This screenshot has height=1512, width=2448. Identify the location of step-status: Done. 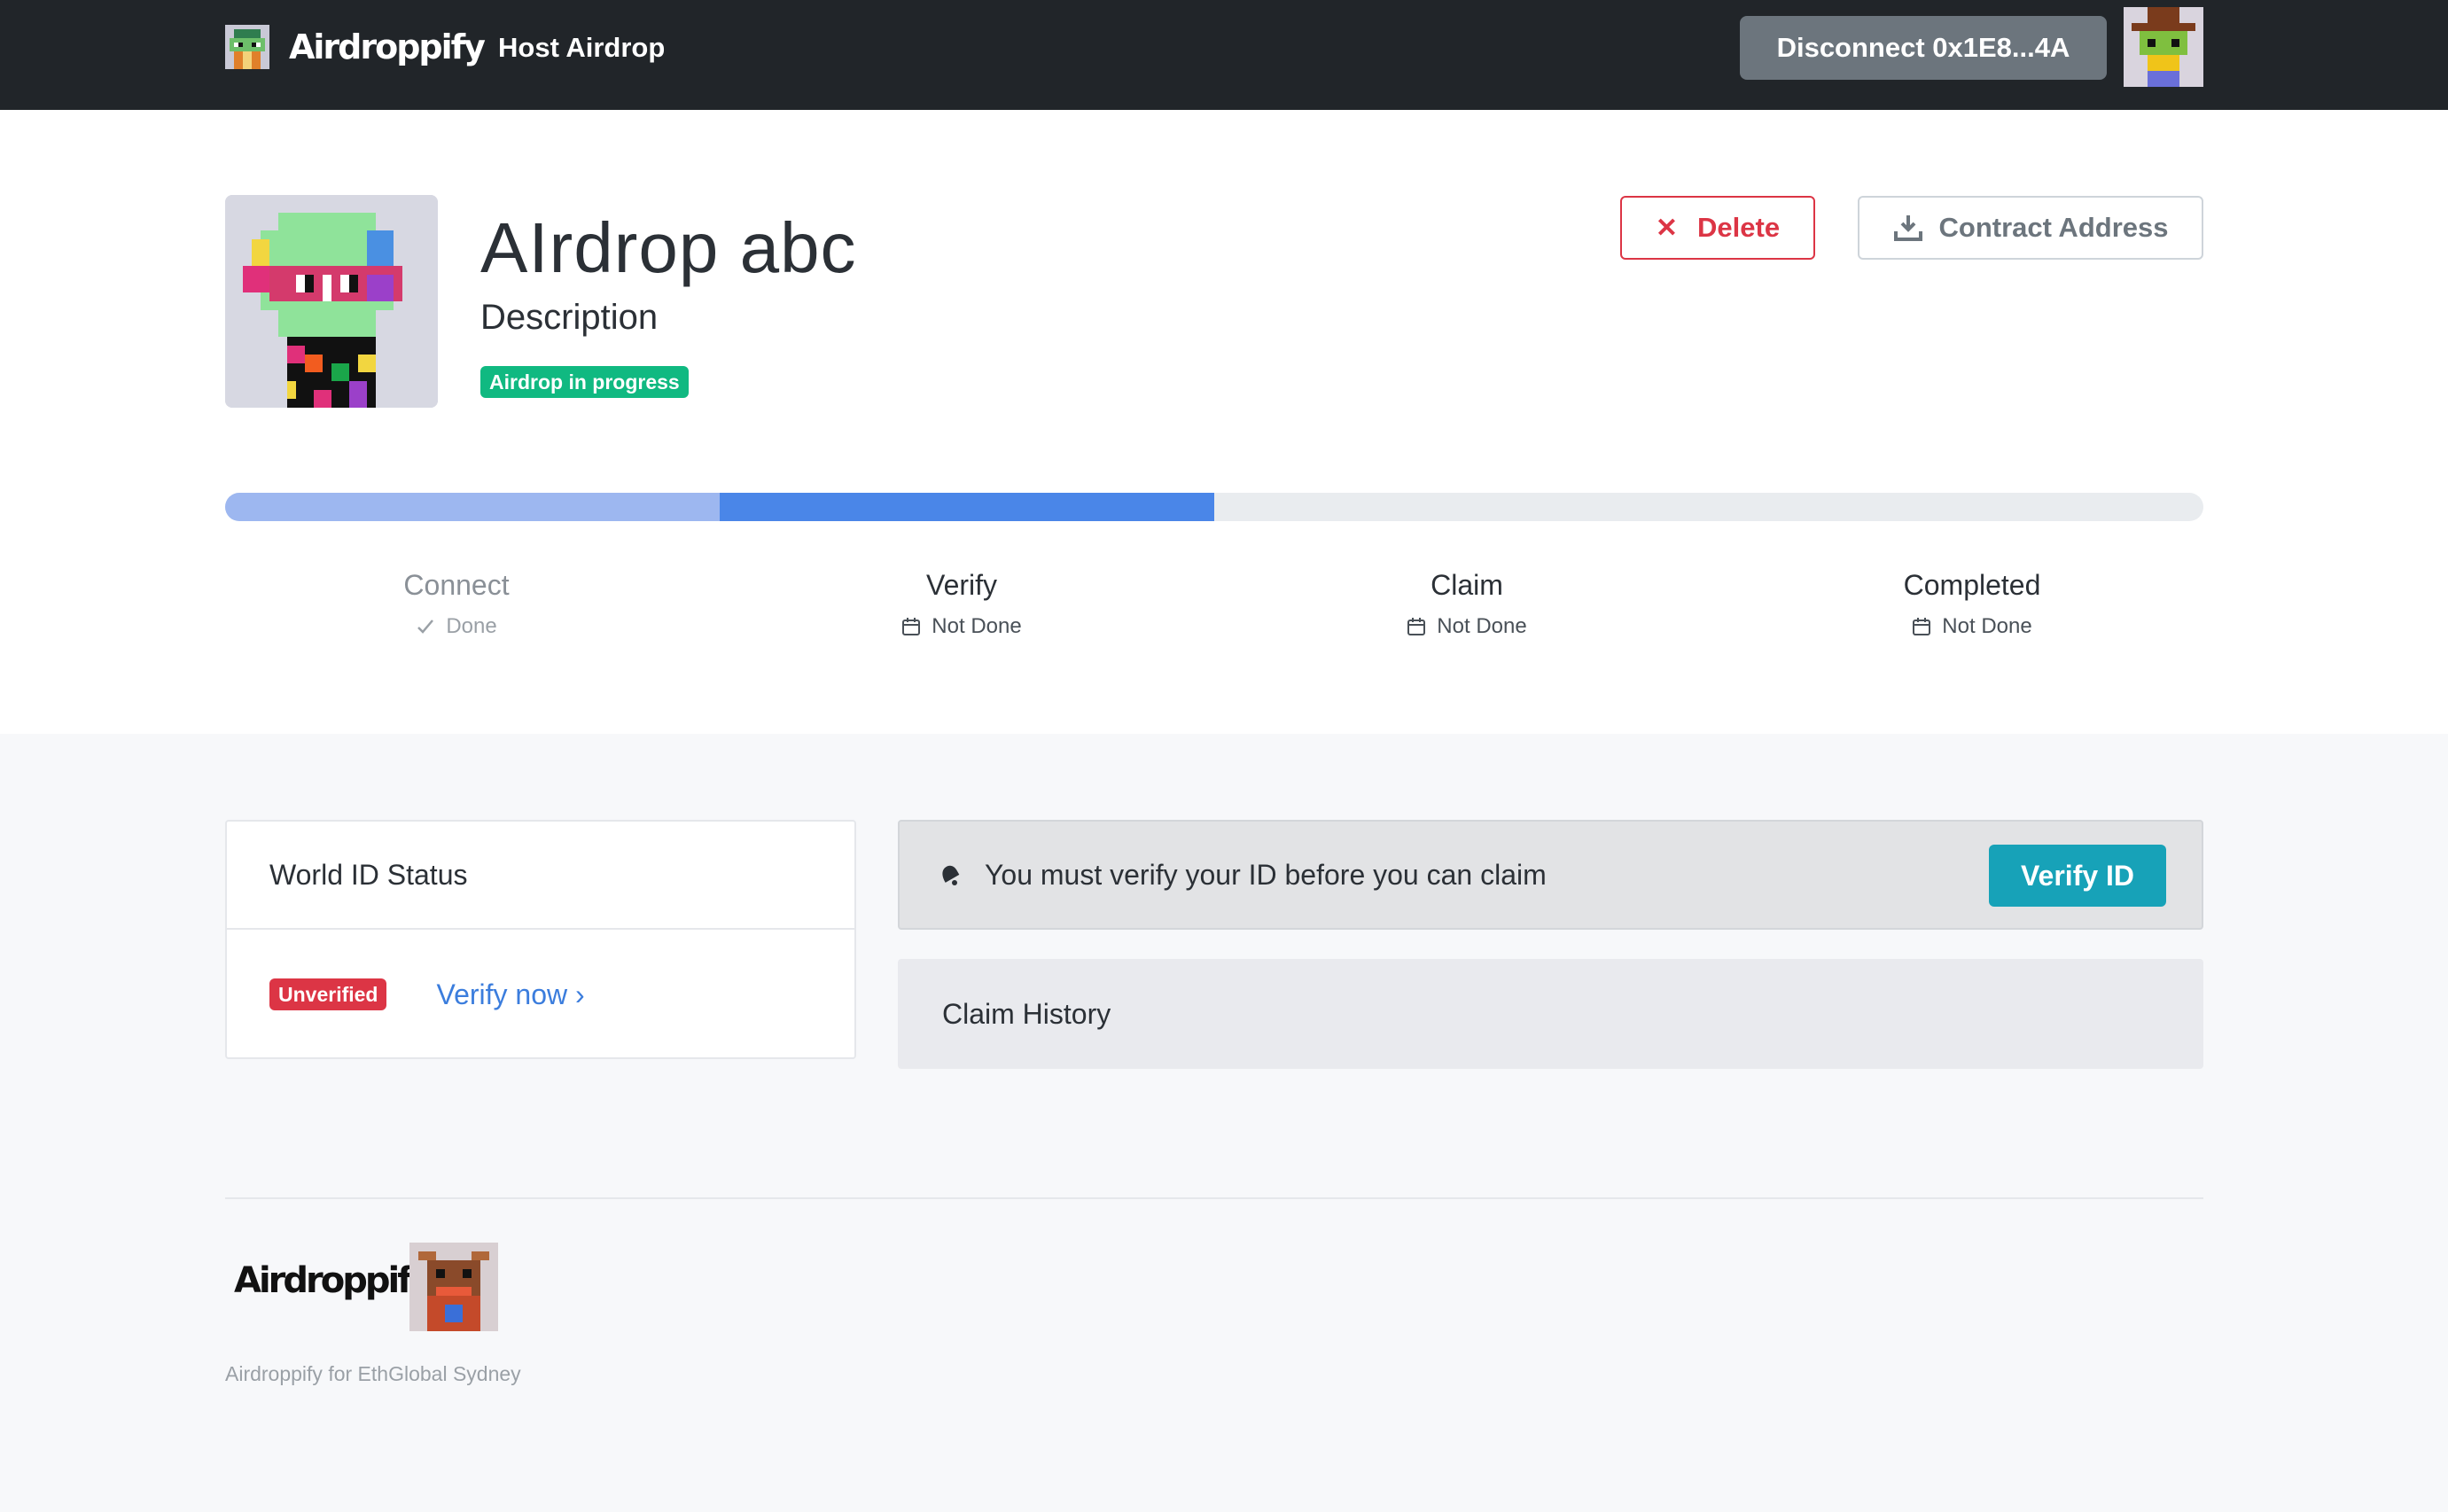
(457, 627).